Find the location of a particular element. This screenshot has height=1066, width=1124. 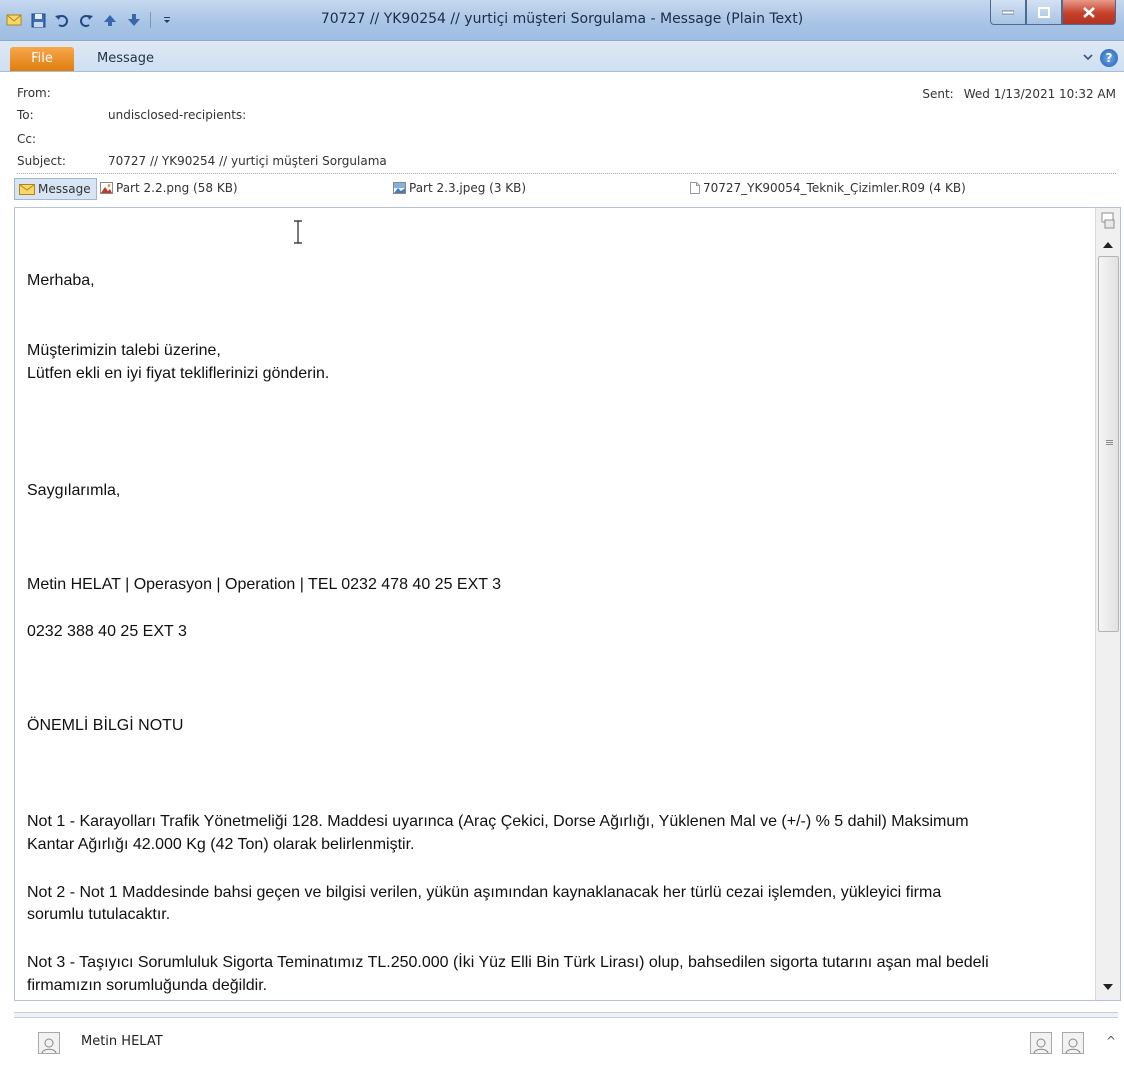

to-label: To: is located at coordinates (25, 115).